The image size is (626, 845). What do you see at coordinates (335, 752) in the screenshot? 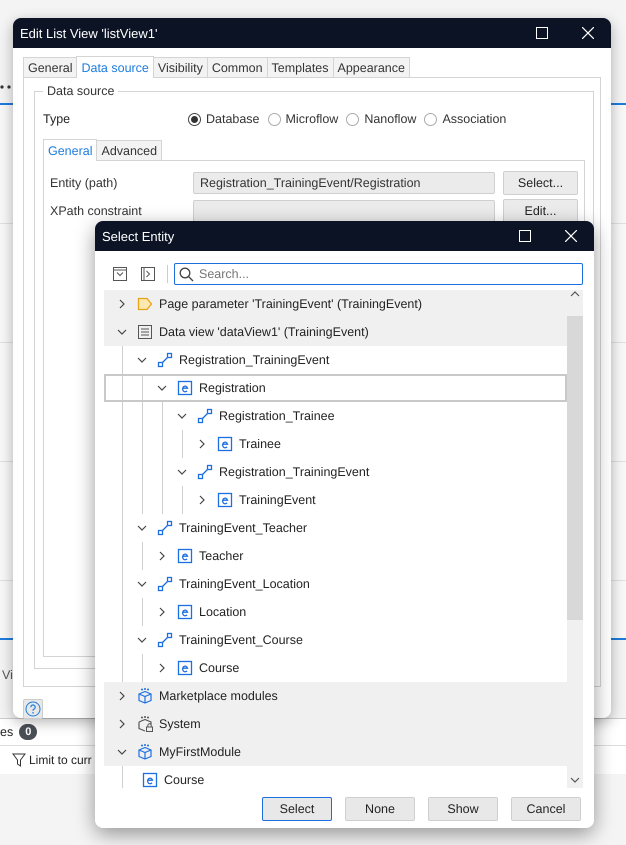
I see `tree-item: MyFirstModule` at bounding box center [335, 752].